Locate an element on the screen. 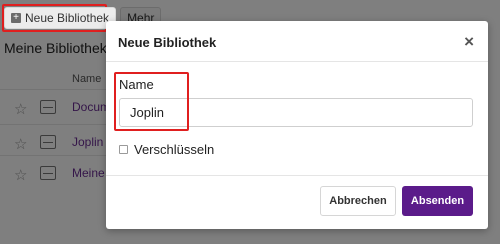 This screenshot has height=244, width=500. dialog-divider is located at coordinates (297, 175).